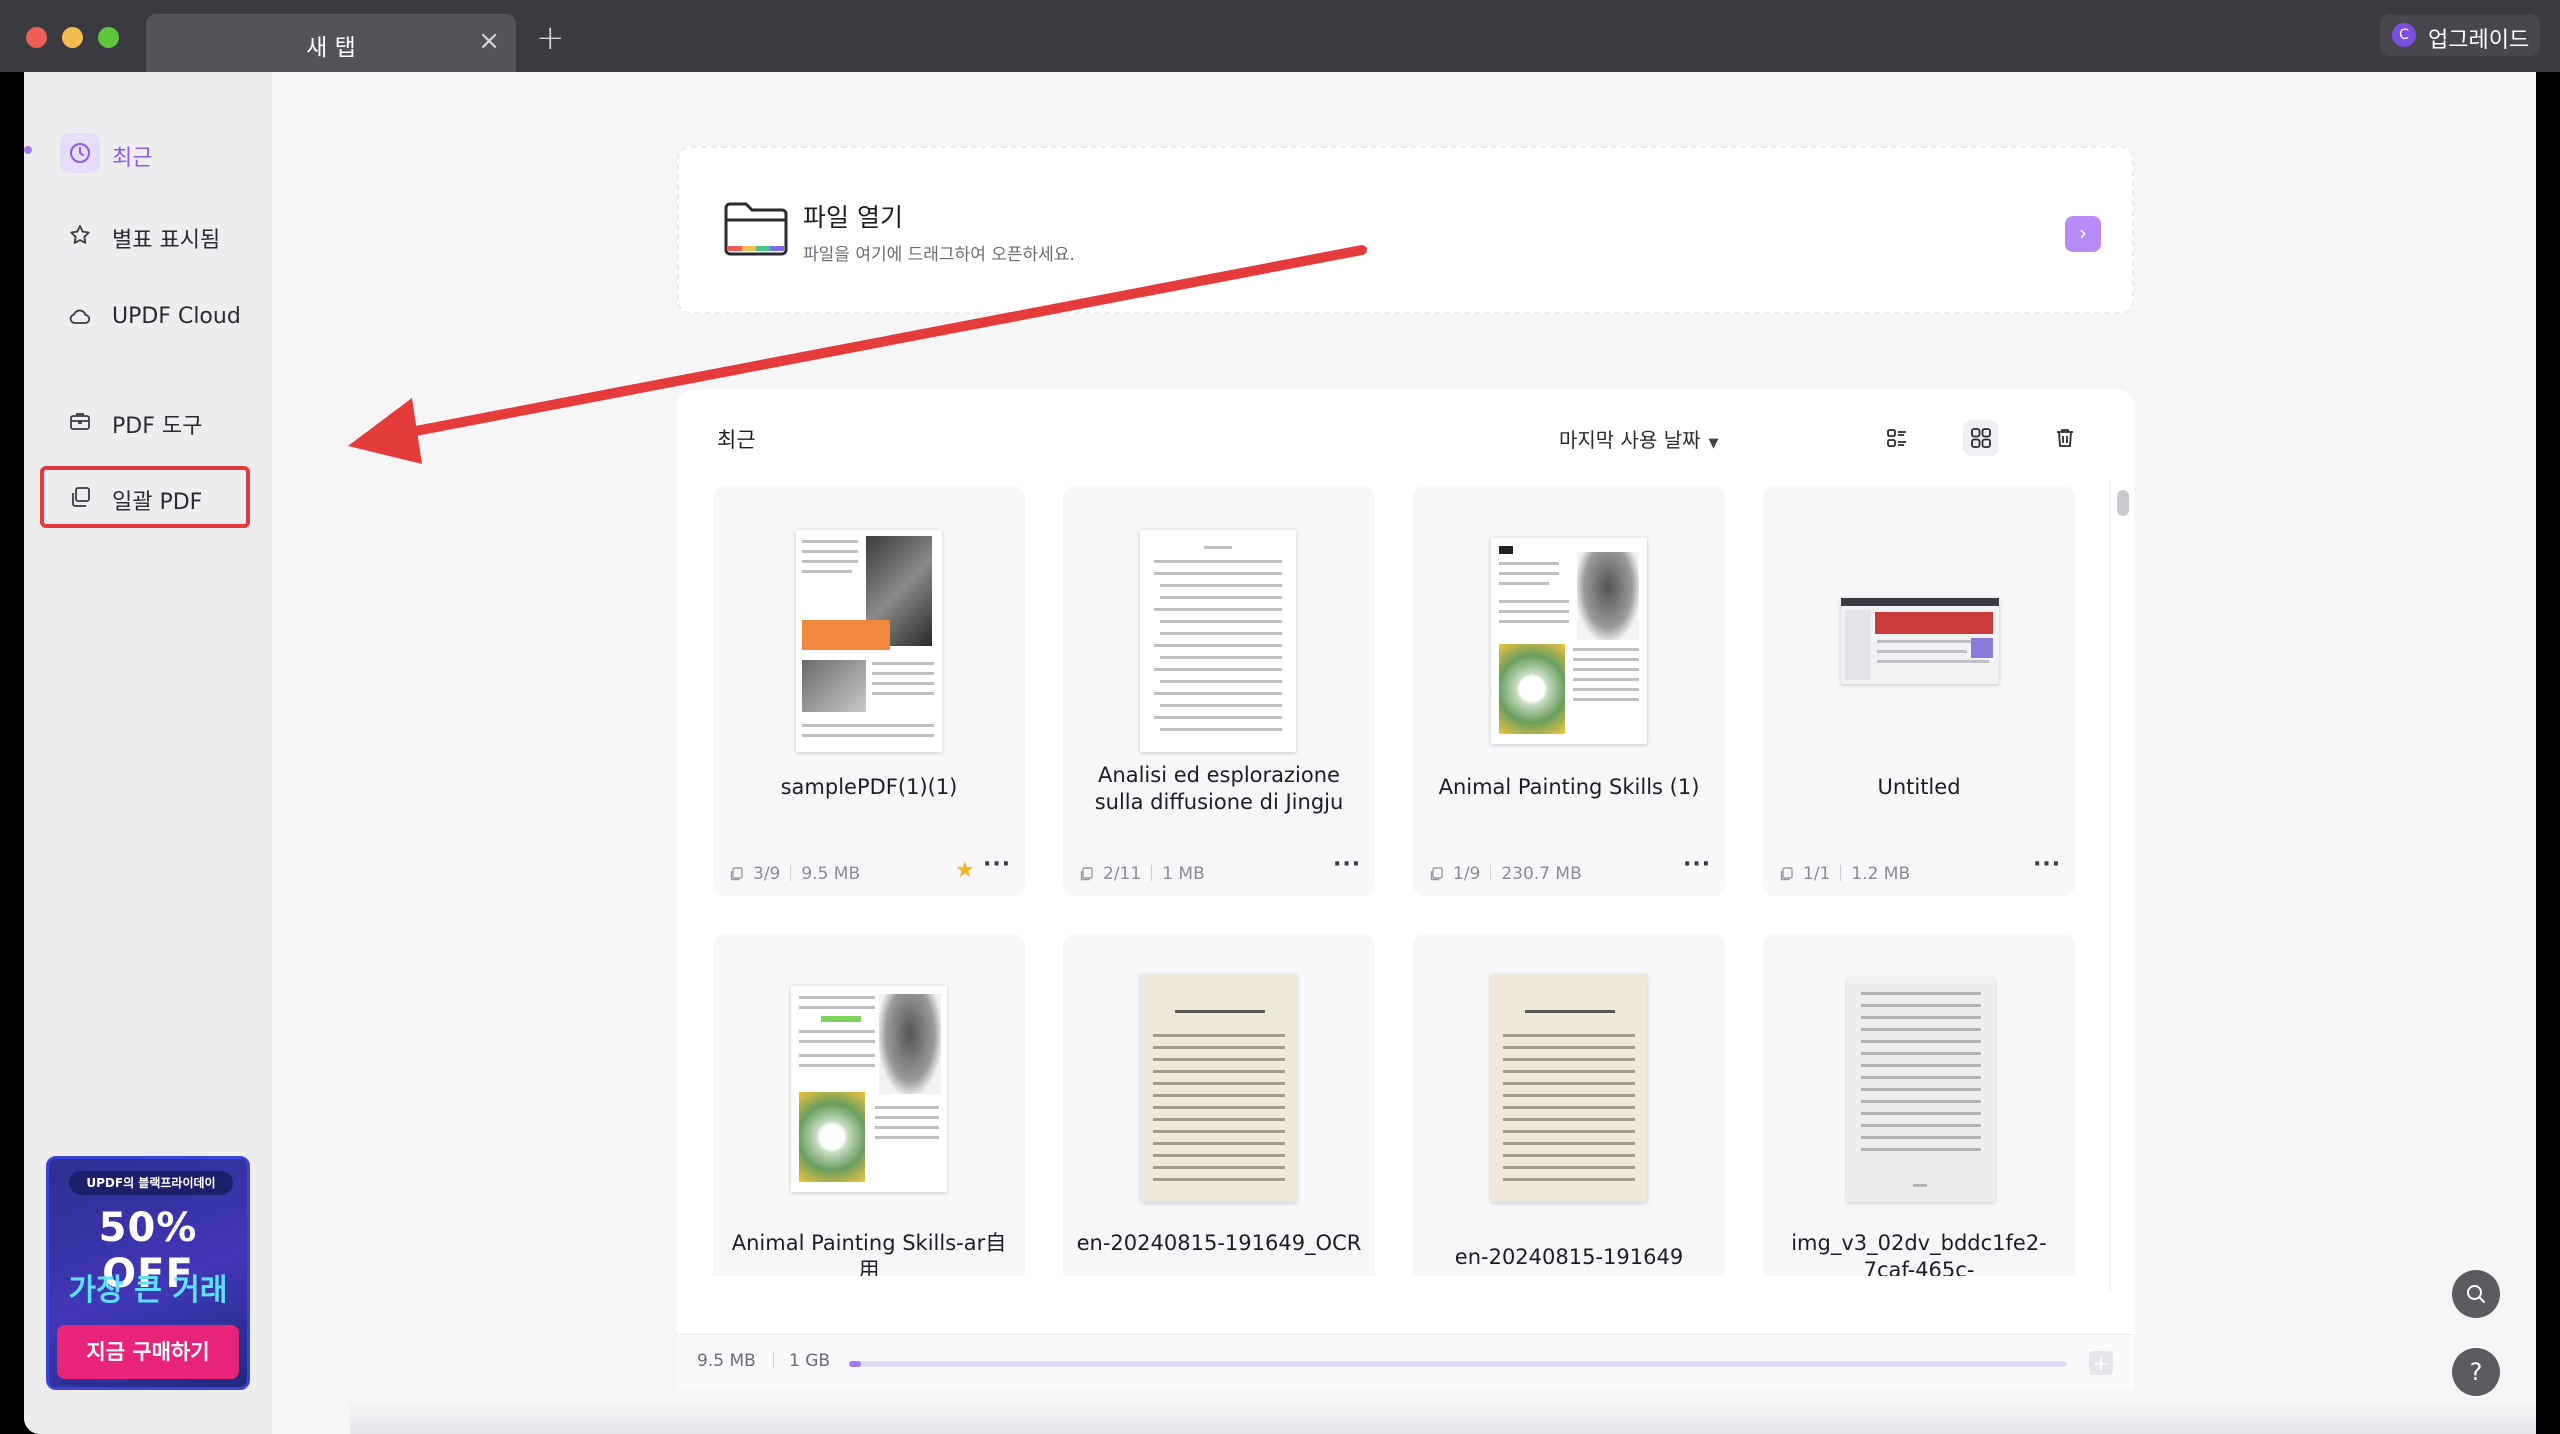  I want to click on file-card: img_v3_02dv_bddc1fe2-7caf-465c-, so click(1919, 1105).